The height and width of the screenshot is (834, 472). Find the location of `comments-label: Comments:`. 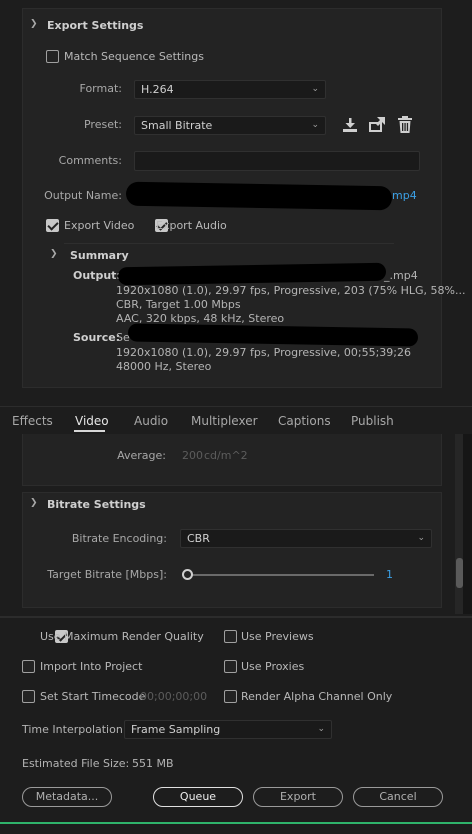

comments-label: Comments: is located at coordinates (90, 160).